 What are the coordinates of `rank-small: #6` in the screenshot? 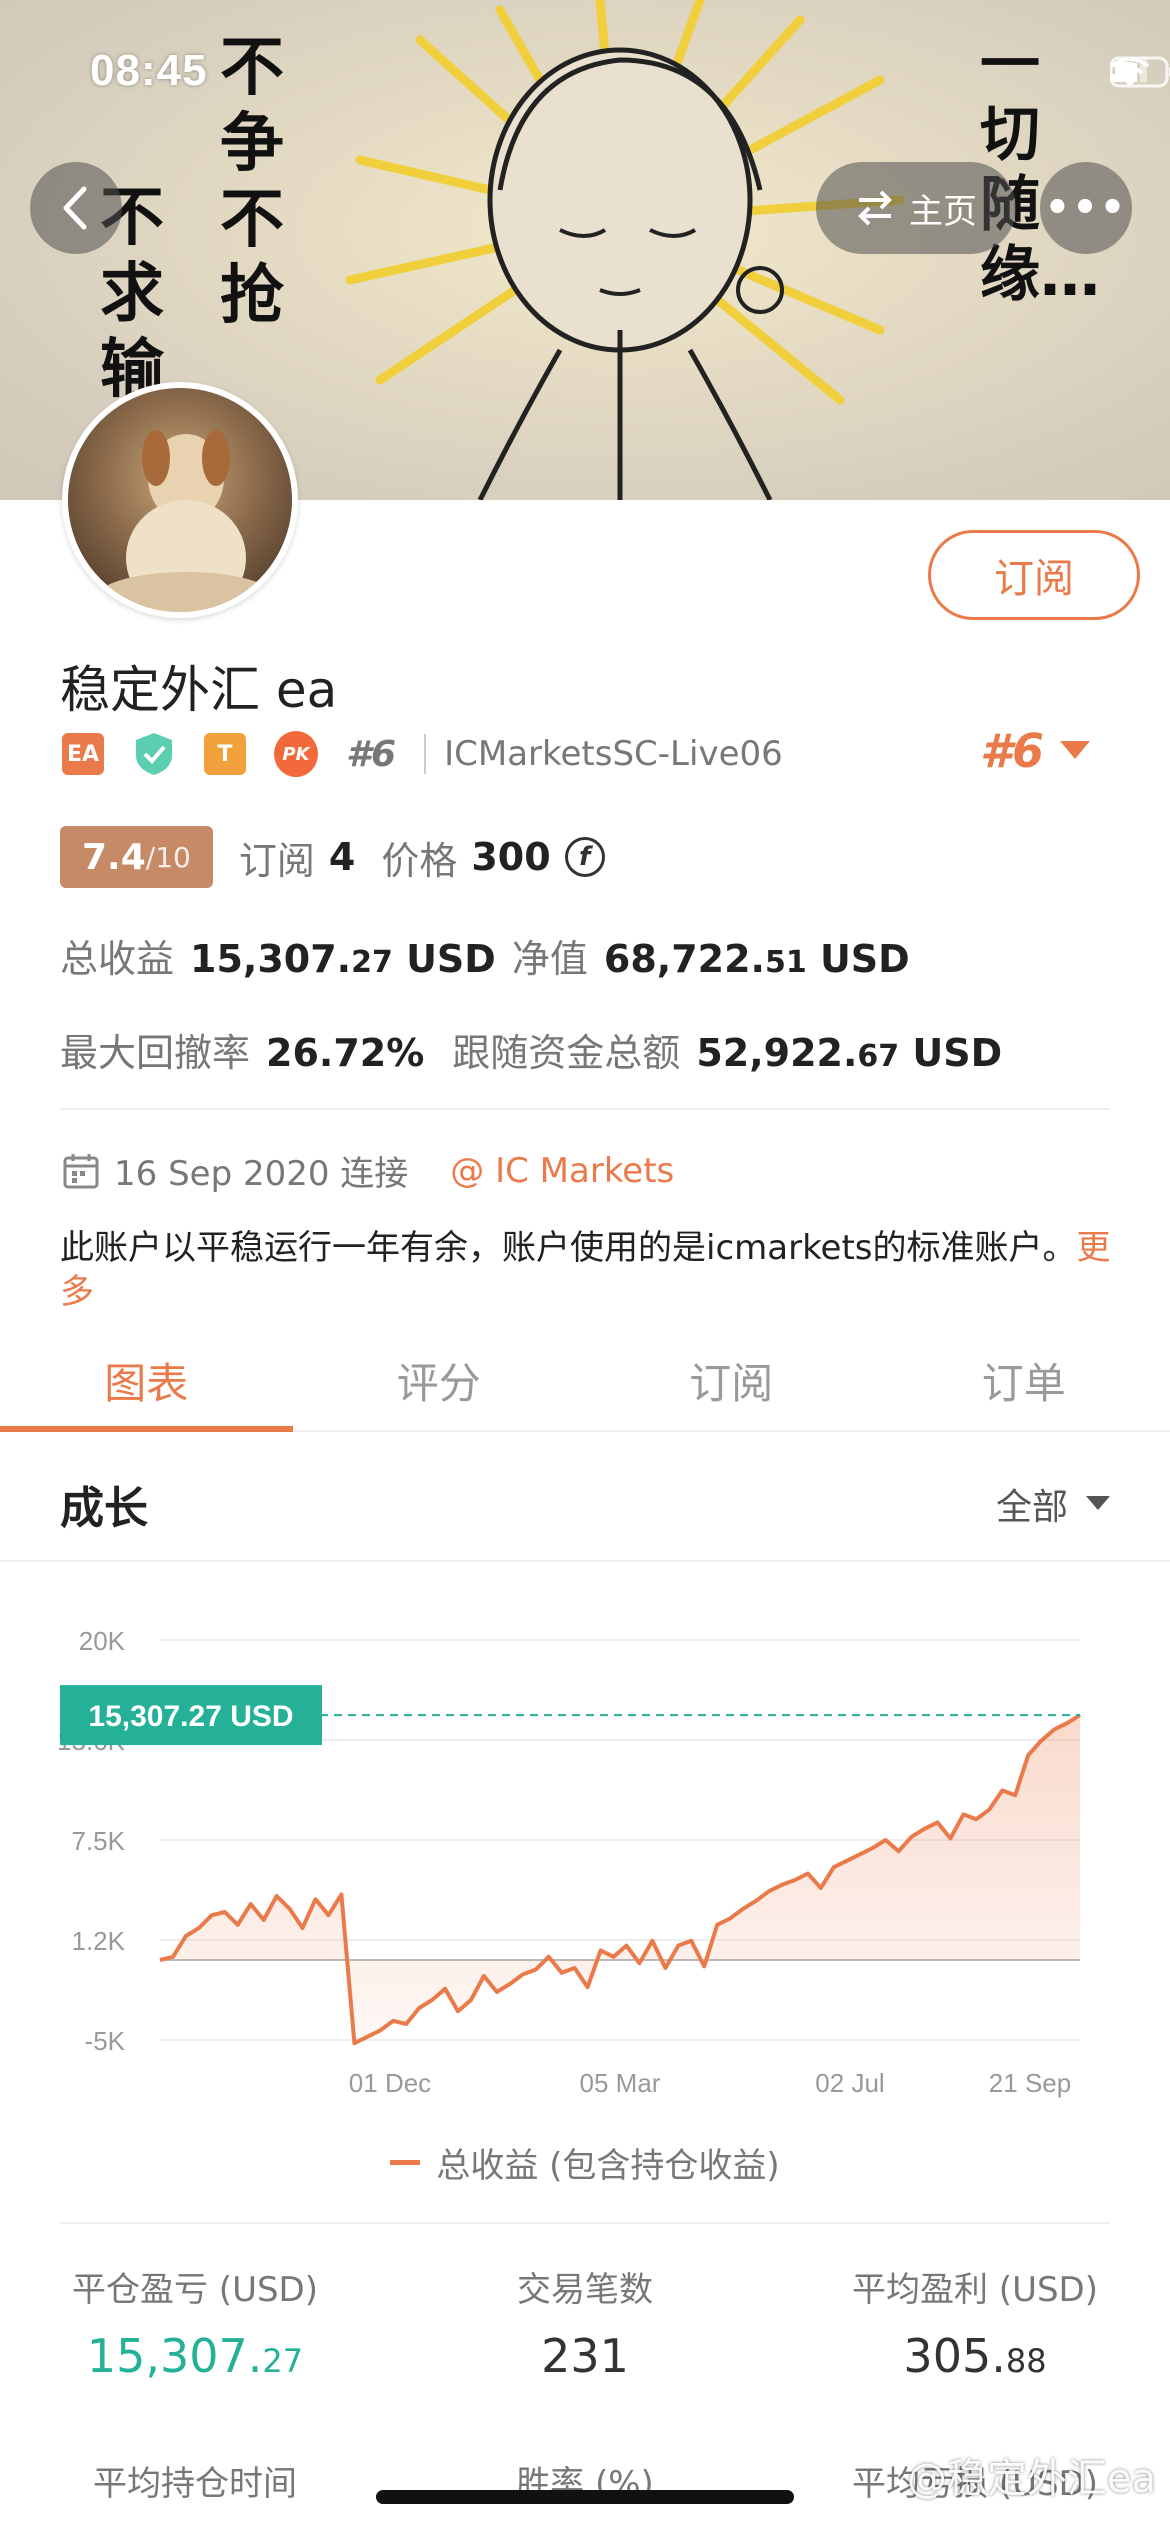 It's located at (371, 754).